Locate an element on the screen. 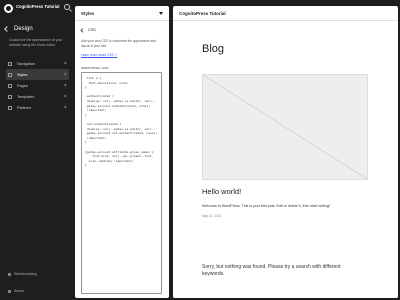 The height and width of the screenshot is (300, 400). placeholder-diagonal-icon is located at coordinates (285, 127).